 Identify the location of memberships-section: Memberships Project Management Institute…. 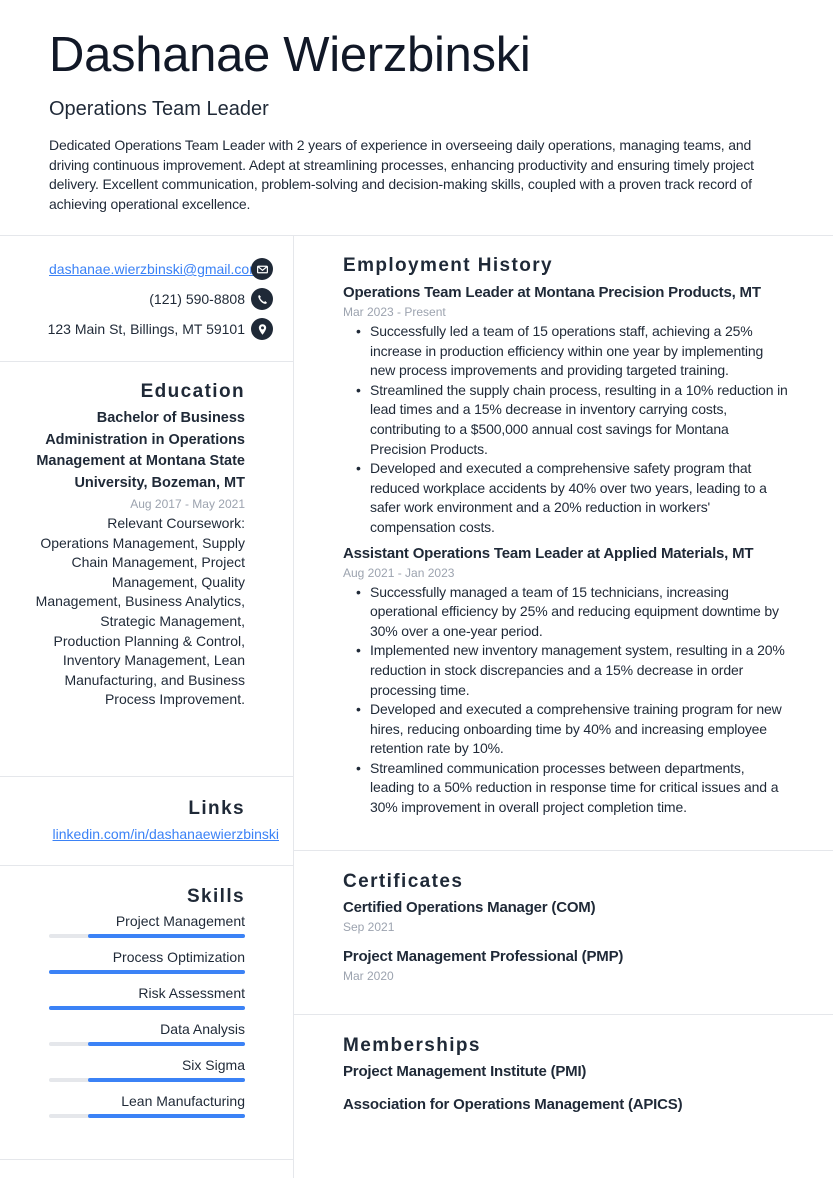
(563, 1065).